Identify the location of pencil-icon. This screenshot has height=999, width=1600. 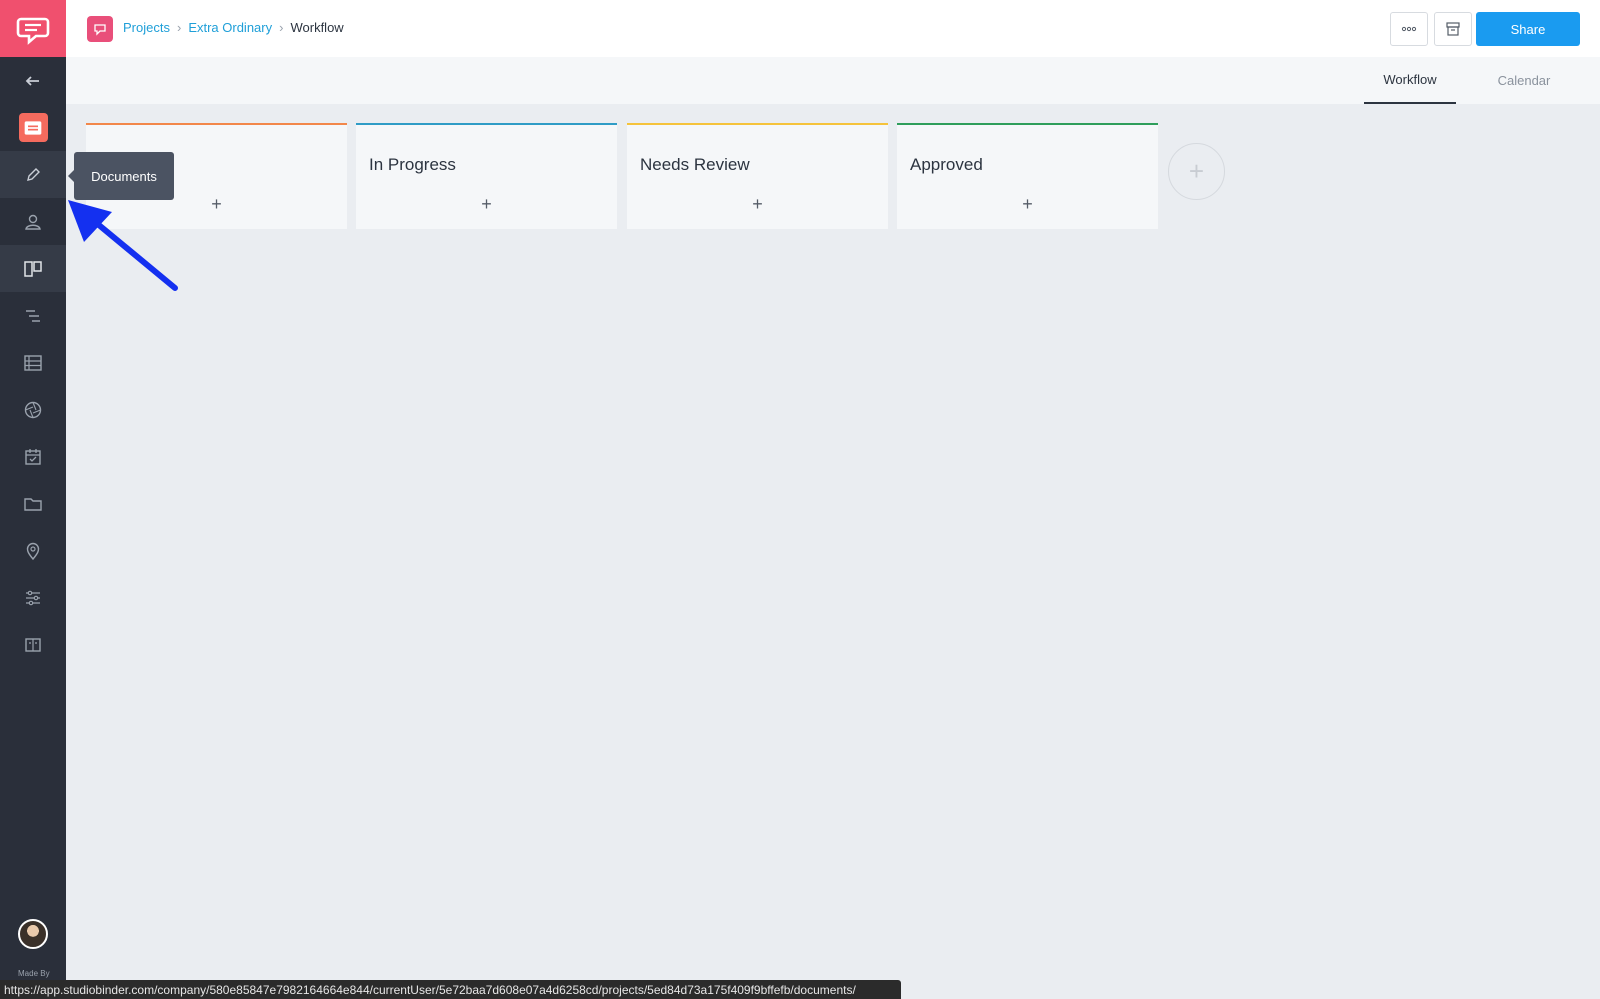
(33, 174).